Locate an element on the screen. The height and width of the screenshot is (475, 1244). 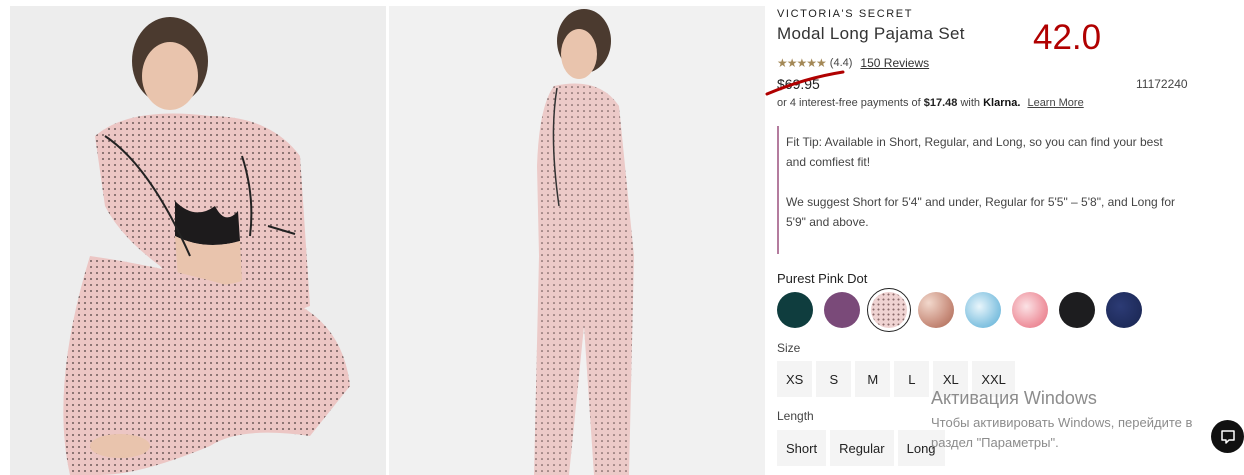
chat-button is located at coordinates (1227, 436).